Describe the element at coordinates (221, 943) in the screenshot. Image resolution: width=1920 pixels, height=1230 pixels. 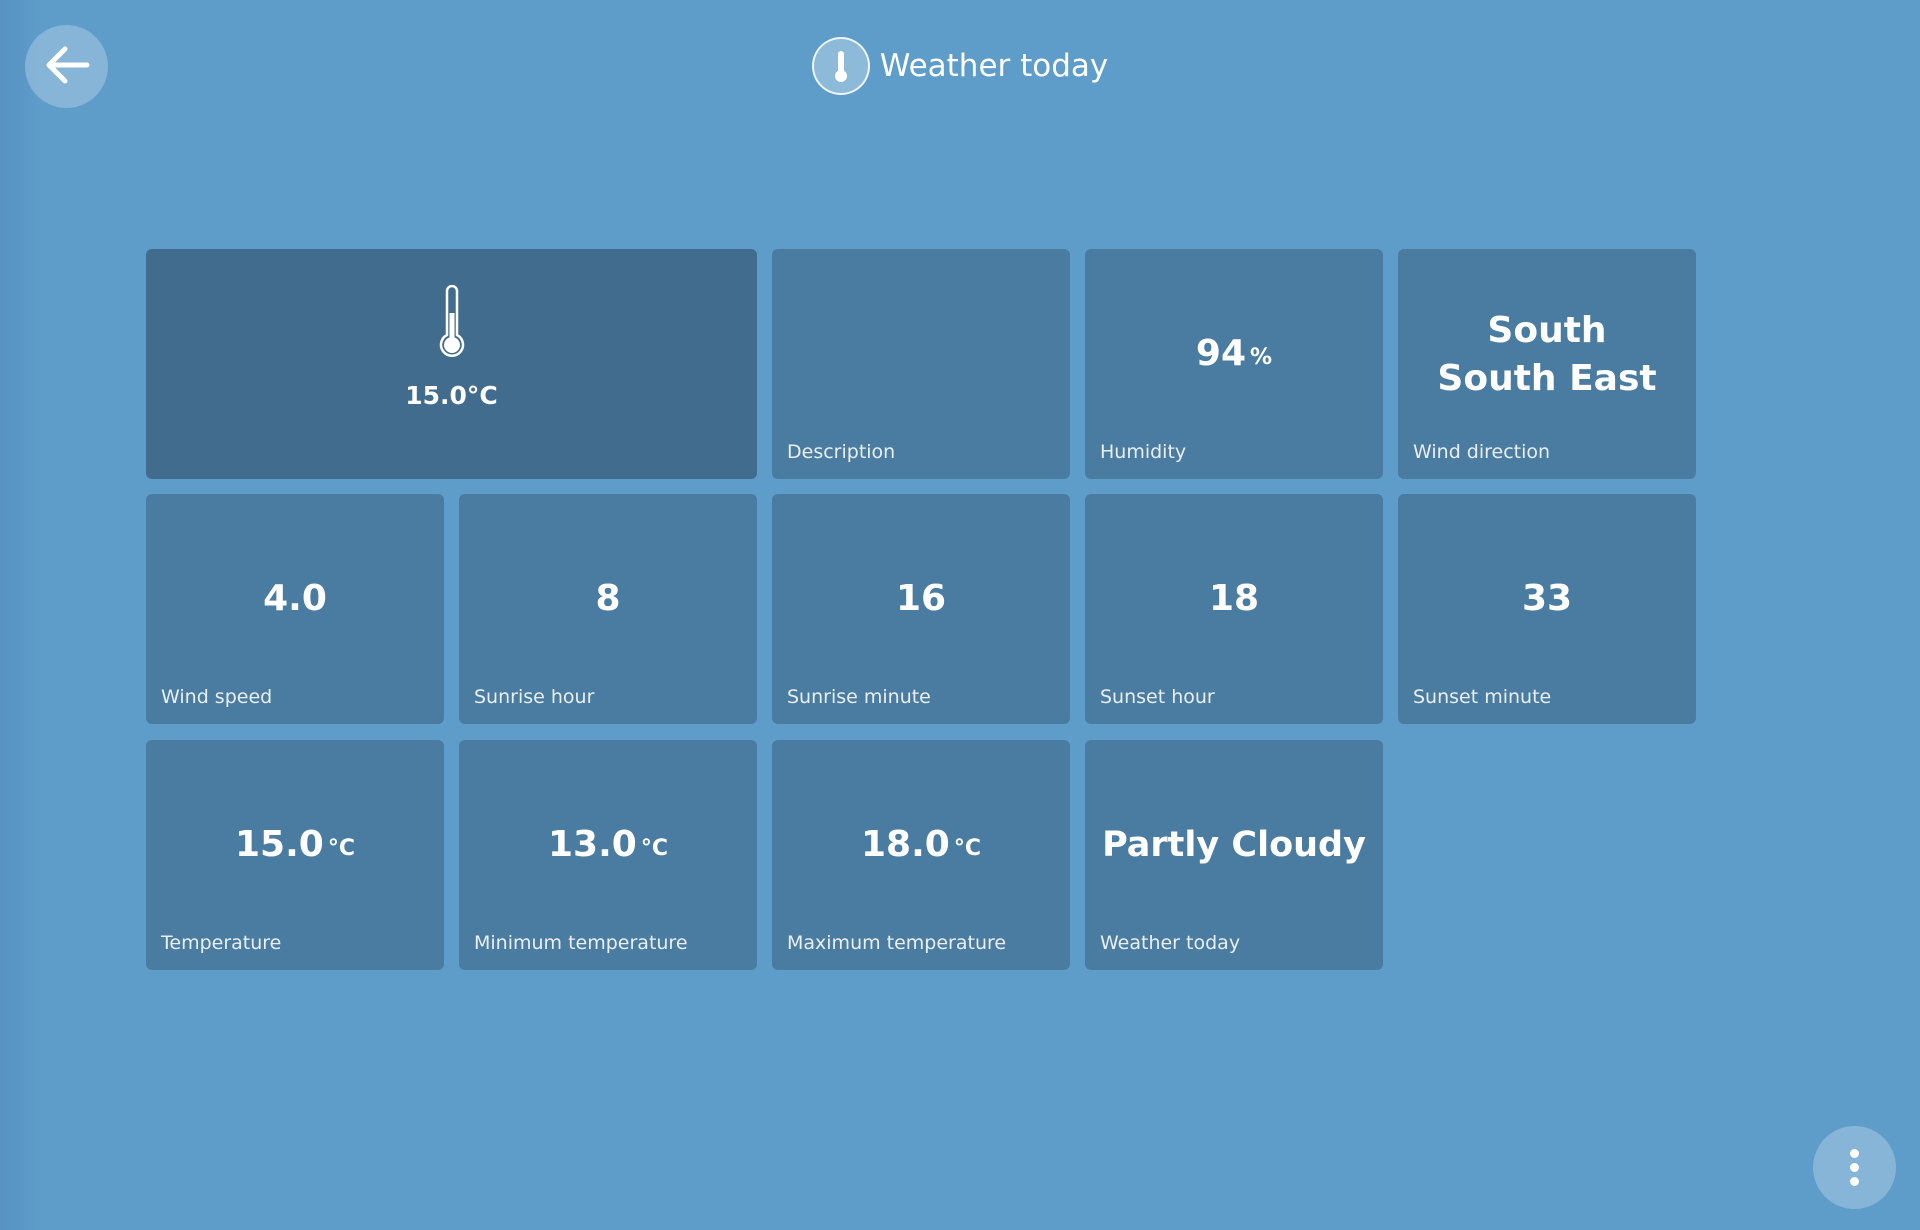
I see `temperature-label: Temperature` at that location.